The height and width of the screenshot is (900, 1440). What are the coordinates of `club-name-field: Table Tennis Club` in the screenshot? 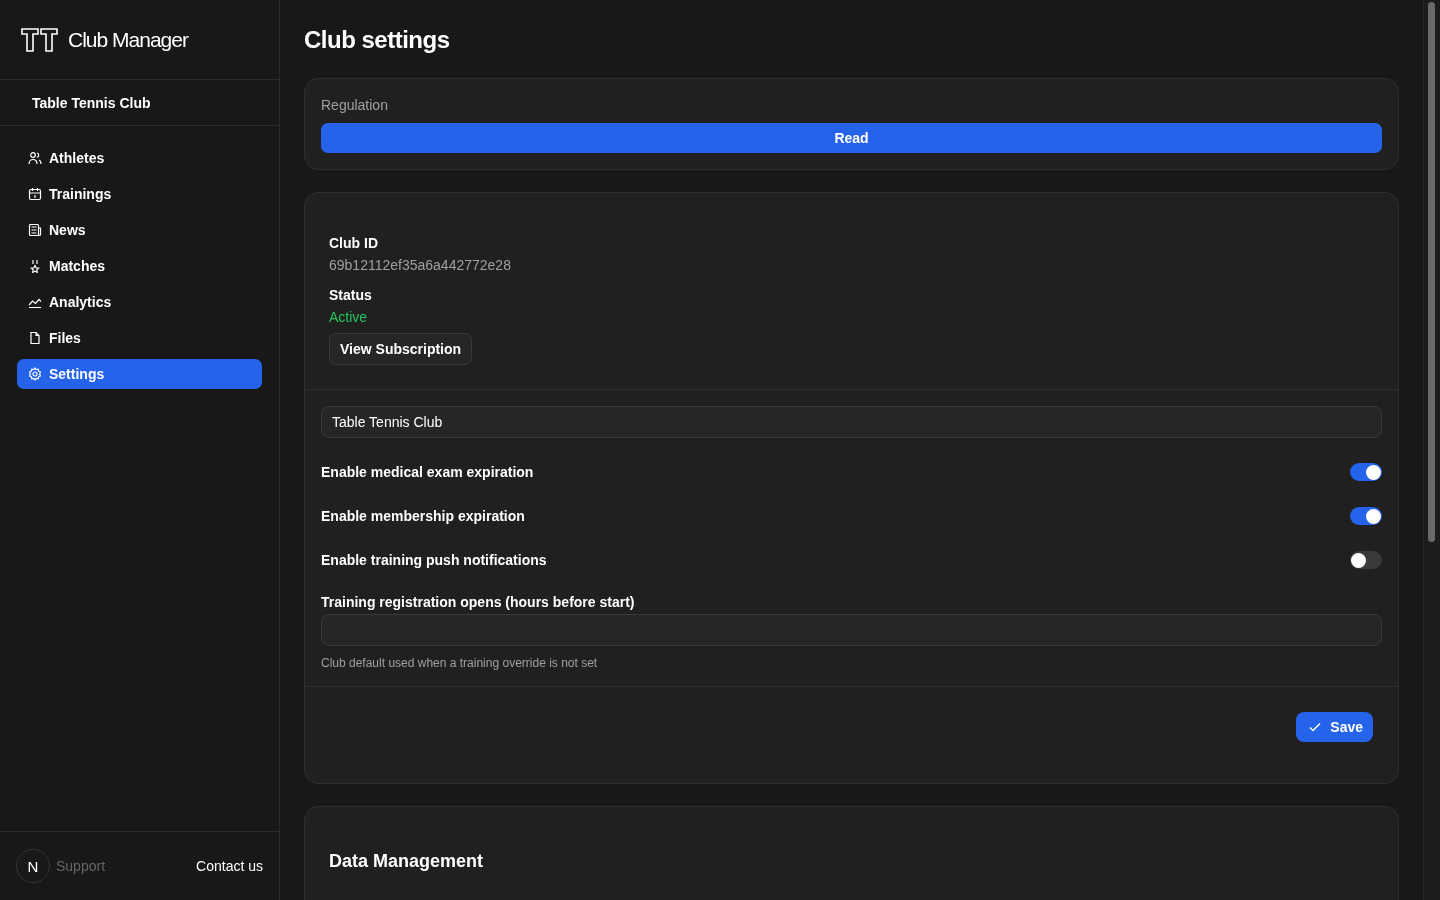 It's located at (851, 422).